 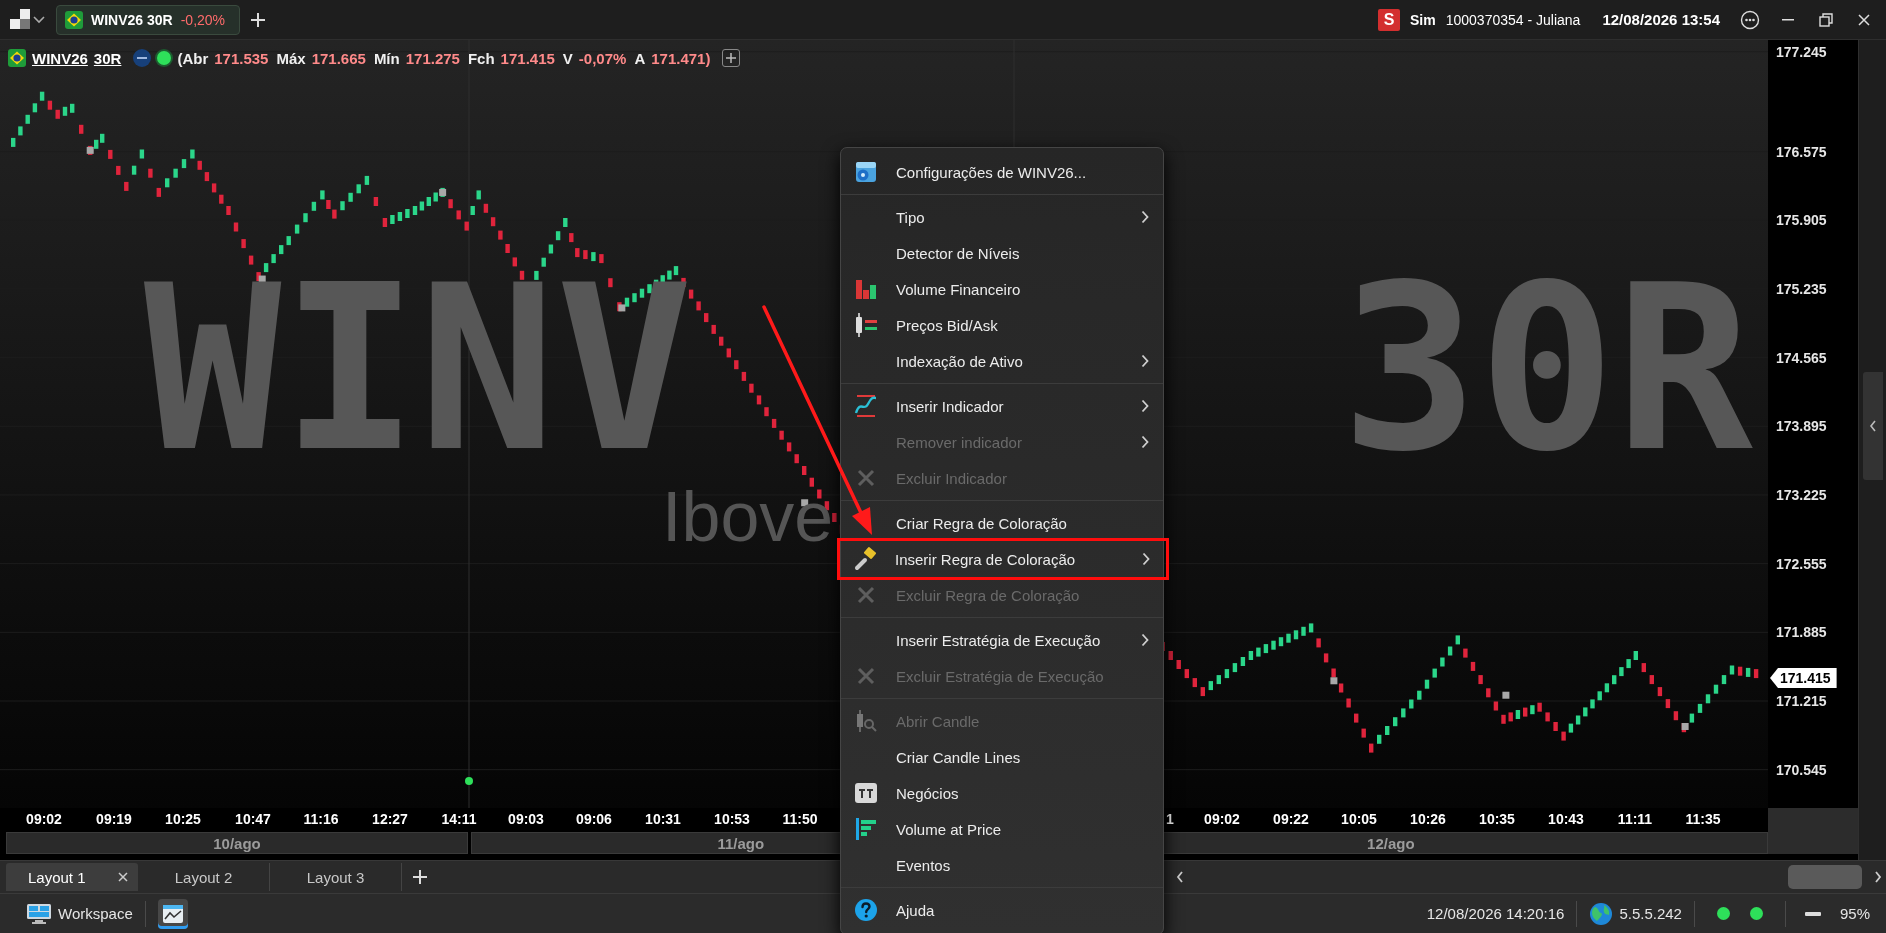 What do you see at coordinates (800, 819) in the screenshot?
I see `time-axis-label: 11:50` at bounding box center [800, 819].